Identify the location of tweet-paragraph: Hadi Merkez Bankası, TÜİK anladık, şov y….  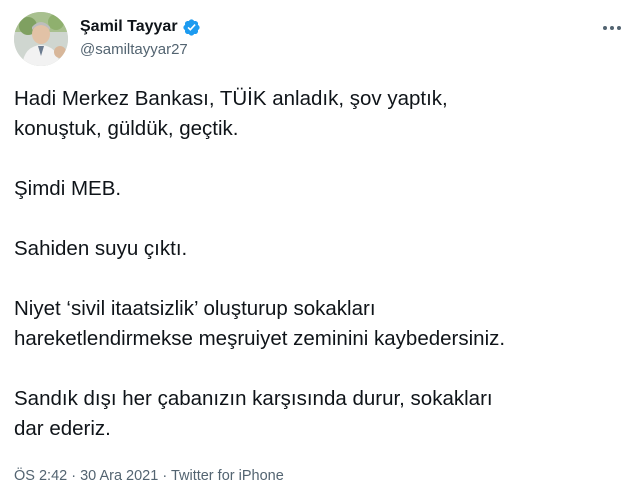
(231, 113).